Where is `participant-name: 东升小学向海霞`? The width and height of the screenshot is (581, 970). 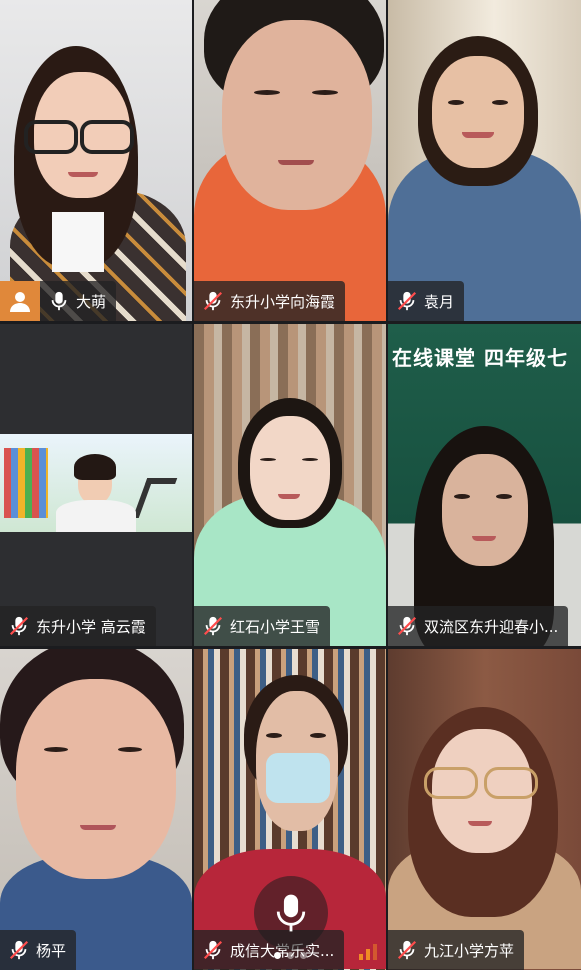
participant-name: 东升小学向海霞 is located at coordinates (283, 301).